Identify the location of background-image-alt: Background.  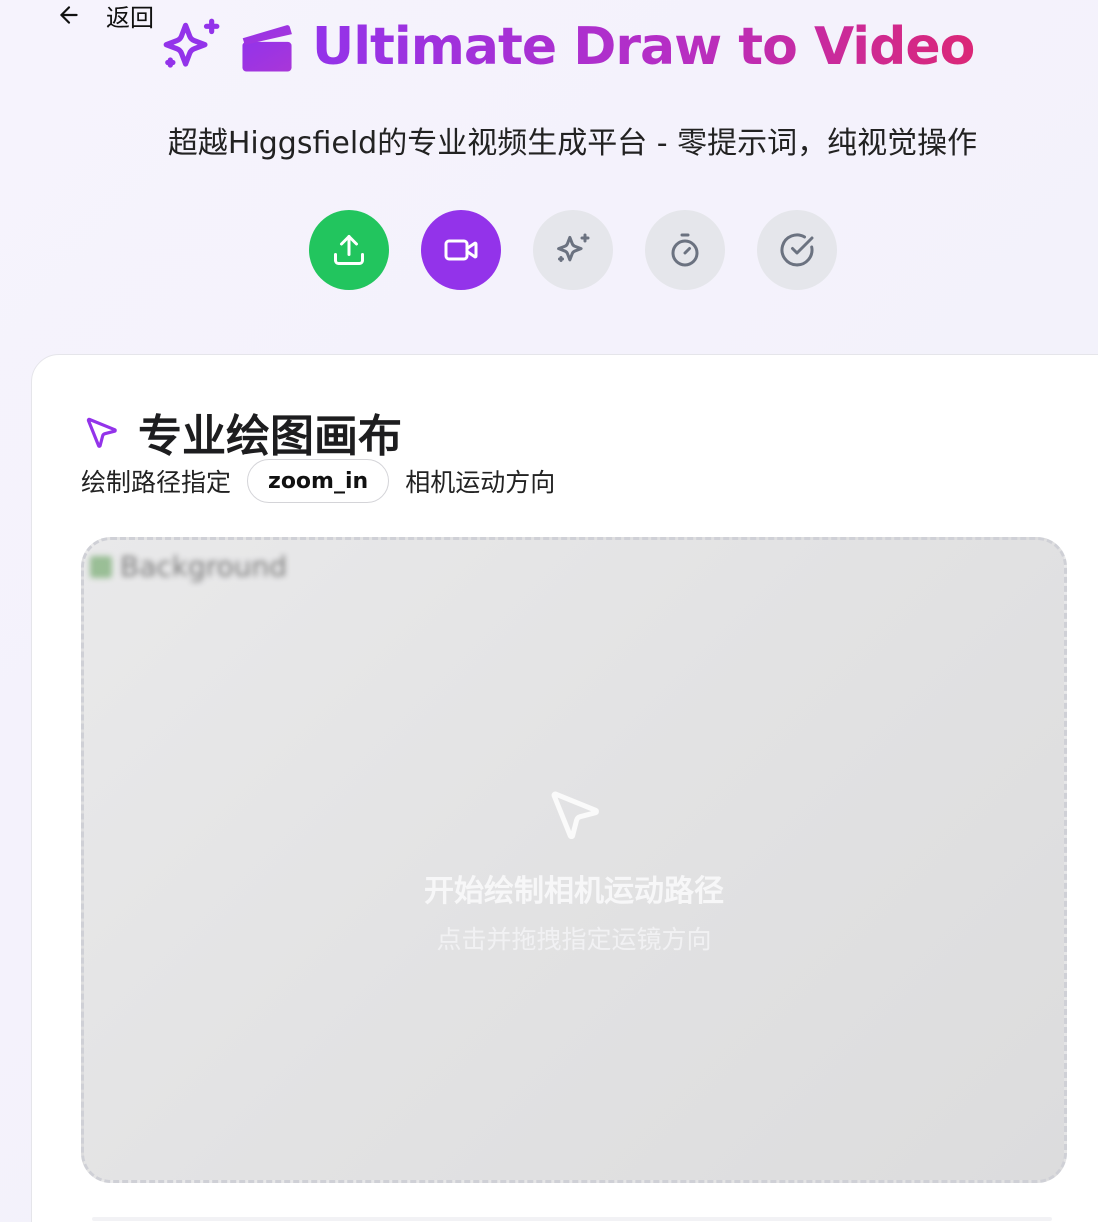
(204, 566).